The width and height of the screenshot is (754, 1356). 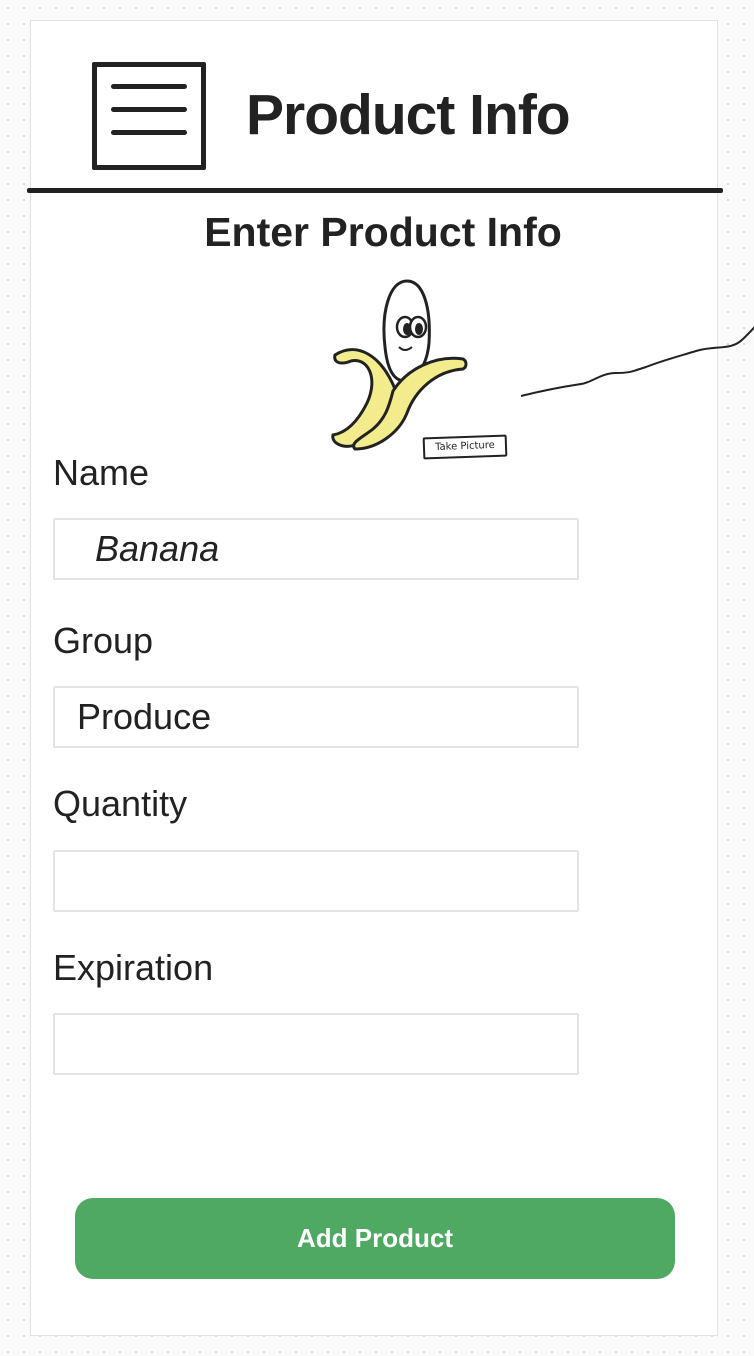 What do you see at coordinates (120, 803) in the screenshot?
I see `quantity-label: Quantity` at bounding box center [120, 803].